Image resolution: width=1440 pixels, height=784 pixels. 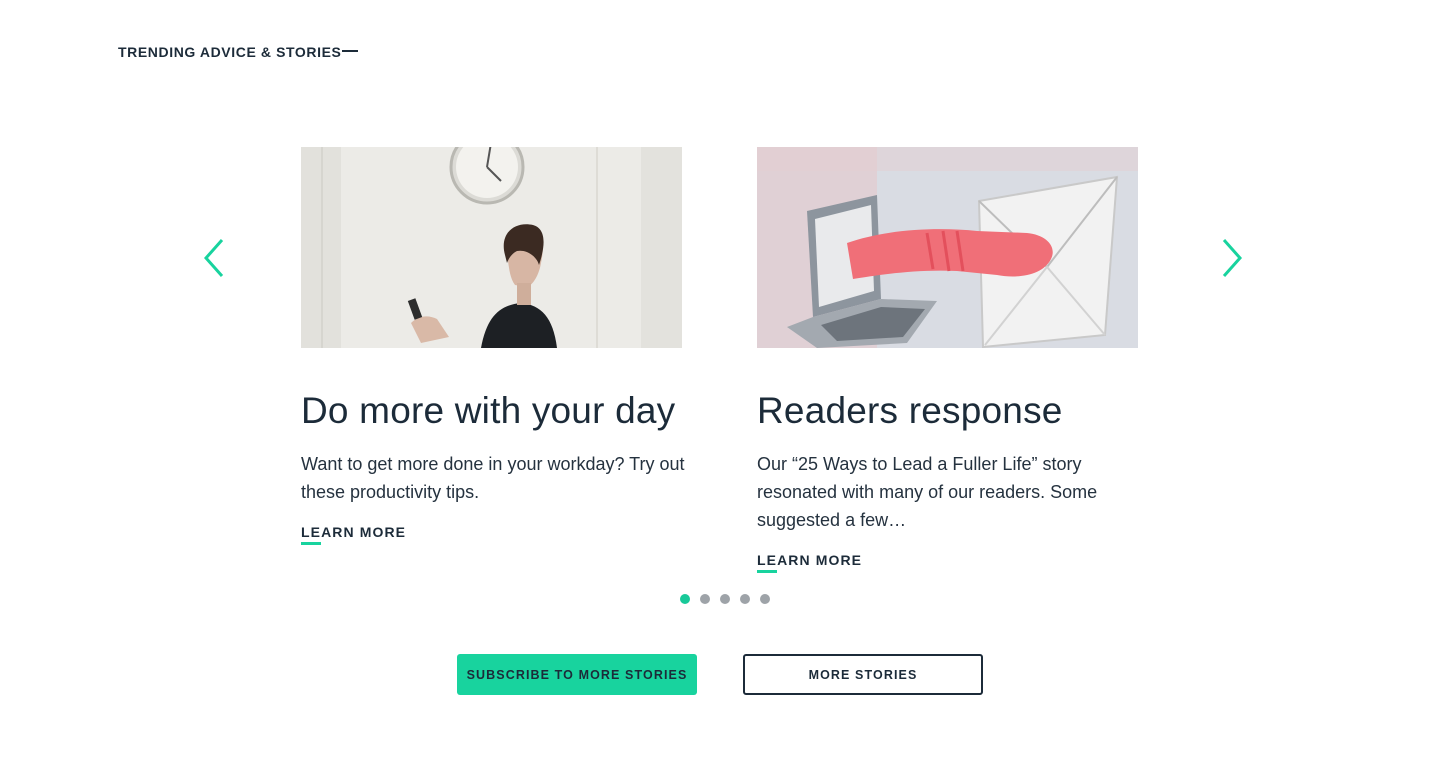 I want to click on story-title: Do more with your day, so click(x=488, y=410).